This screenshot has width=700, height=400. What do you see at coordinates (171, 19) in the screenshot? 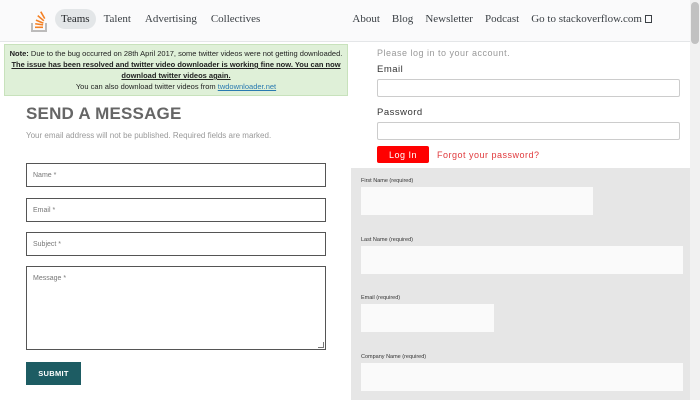
I see `nav-advertising: Advertising` at bounding box center [171, 19].